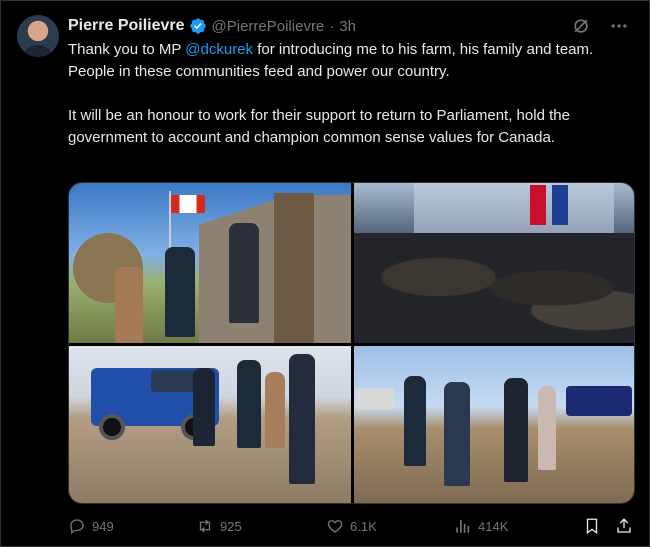 This screenshot has width=650, height=547. Describe the element at coordinates (103, 526) in the screenshot. I see `reply-count: 949` at that location.